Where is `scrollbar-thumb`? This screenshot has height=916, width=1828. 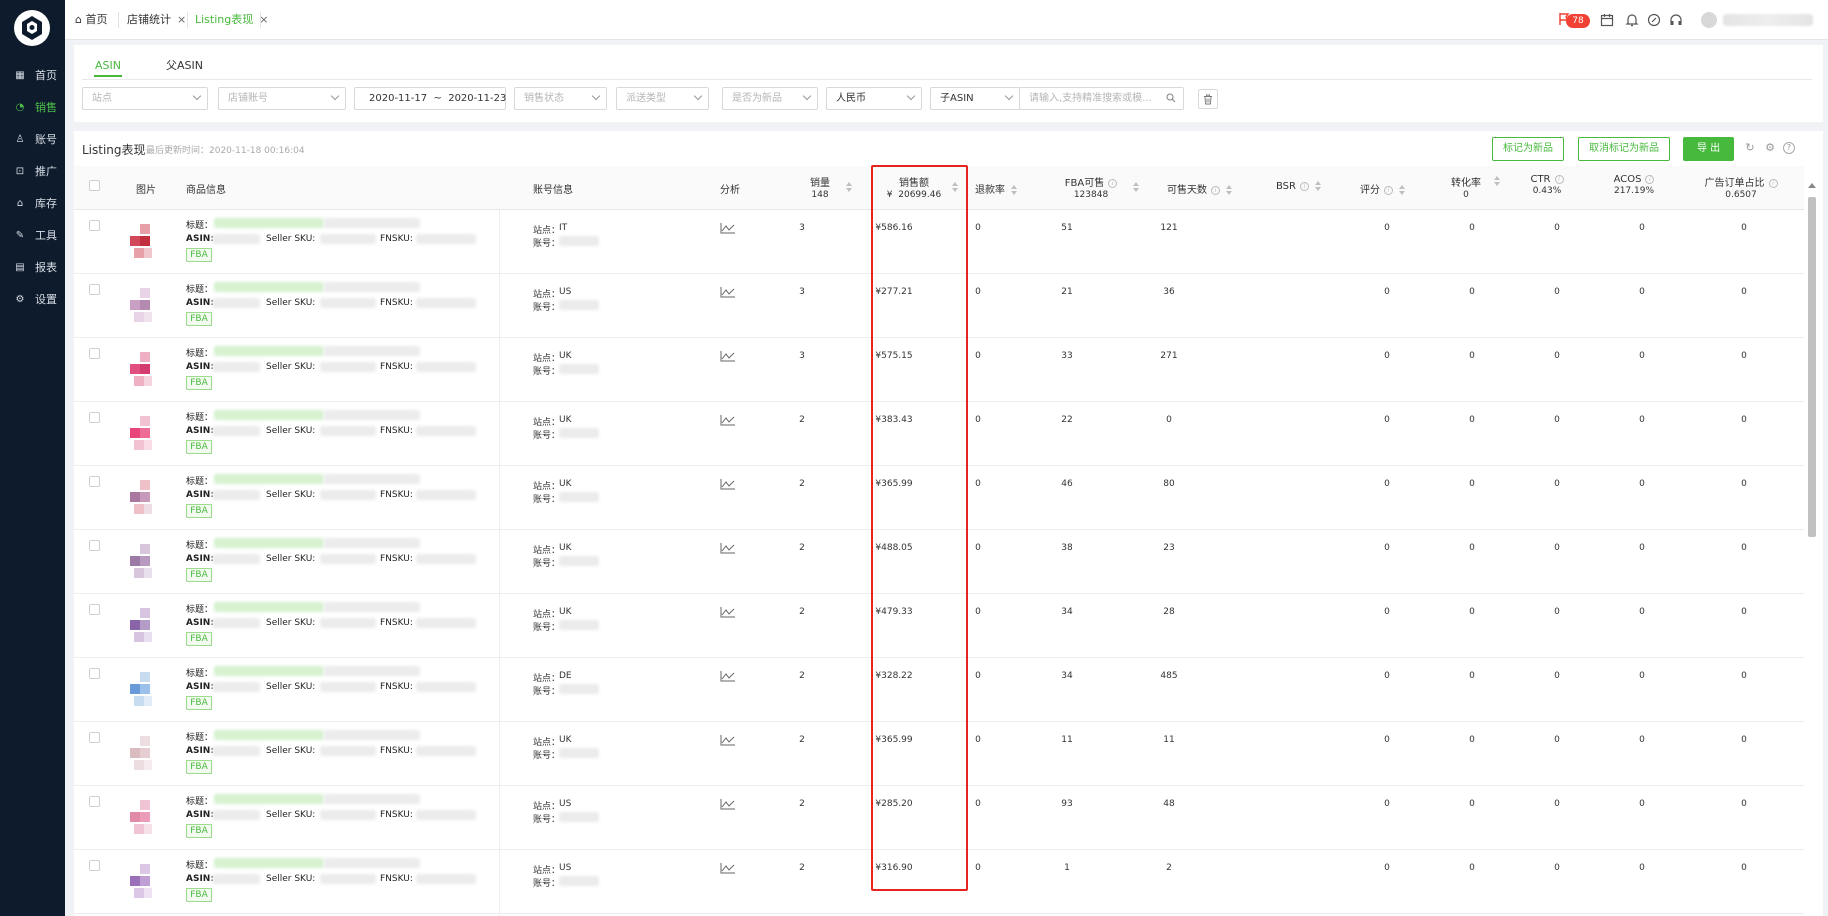
scrollbar-thumb is located at coordinates (1812, 367).